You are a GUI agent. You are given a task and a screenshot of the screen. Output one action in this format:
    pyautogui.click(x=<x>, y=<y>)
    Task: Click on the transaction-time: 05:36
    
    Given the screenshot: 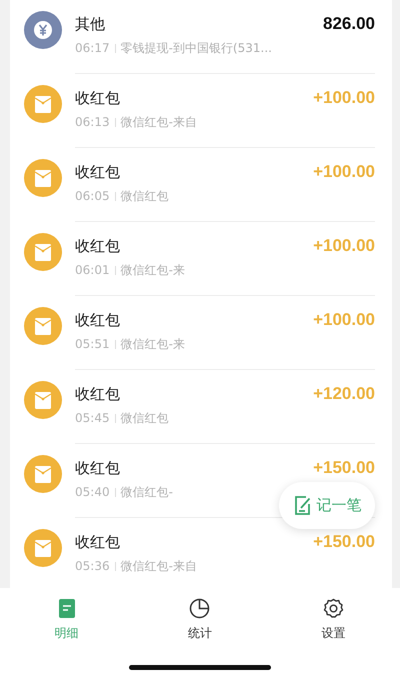 What is the action you would take?
    pyautogui.click(x=92, y=566)
    